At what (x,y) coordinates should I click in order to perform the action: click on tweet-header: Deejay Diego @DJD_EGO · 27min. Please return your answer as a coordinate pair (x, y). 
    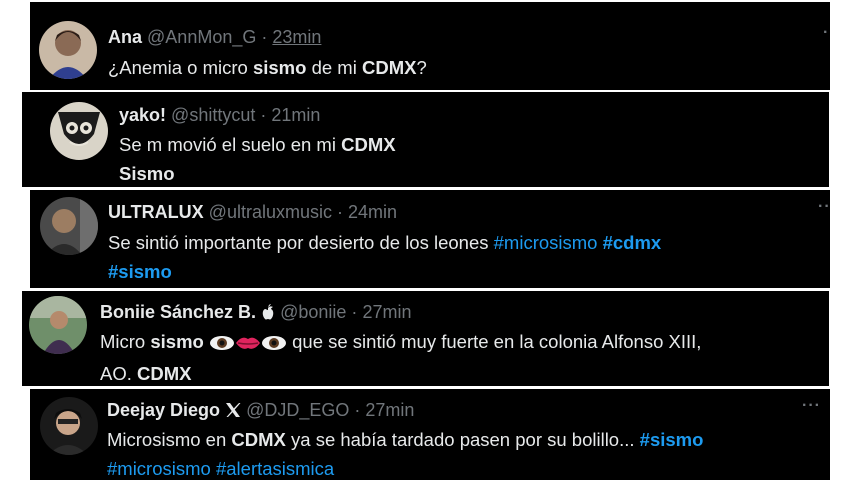
    Looking at the image, I should click on (260, 411).